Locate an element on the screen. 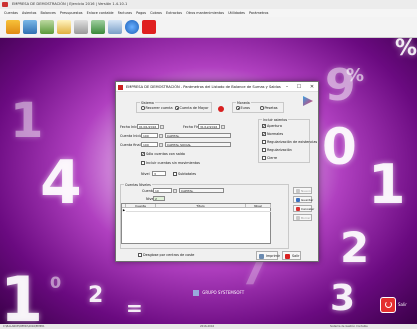  sistema-legend: Sistema is located at coordinates (147, 102).